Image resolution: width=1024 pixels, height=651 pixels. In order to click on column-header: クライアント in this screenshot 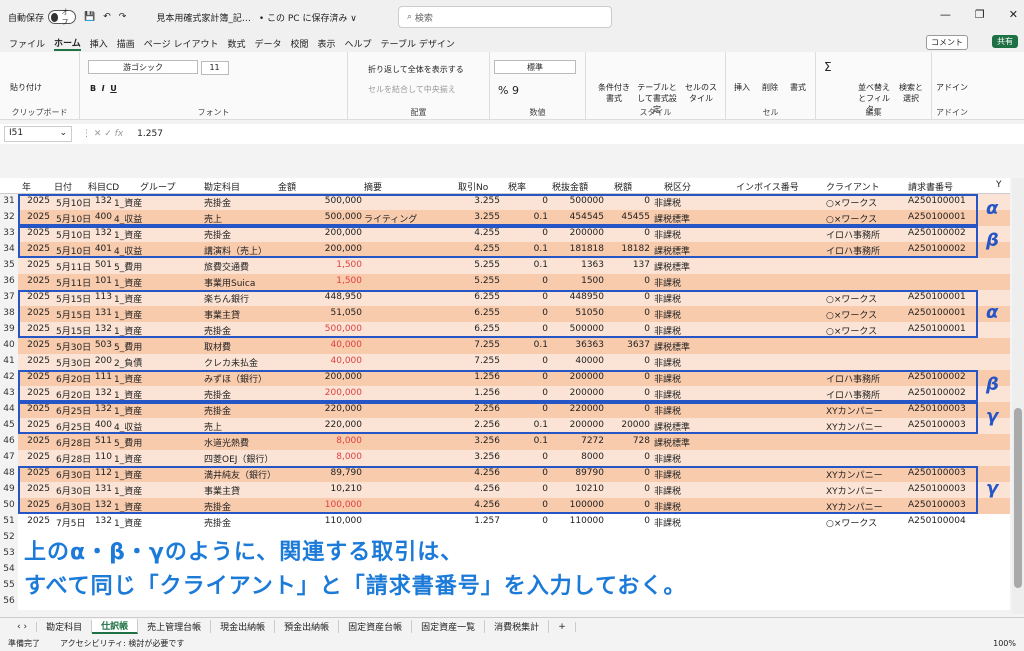, I will do `click(853, 186)`.